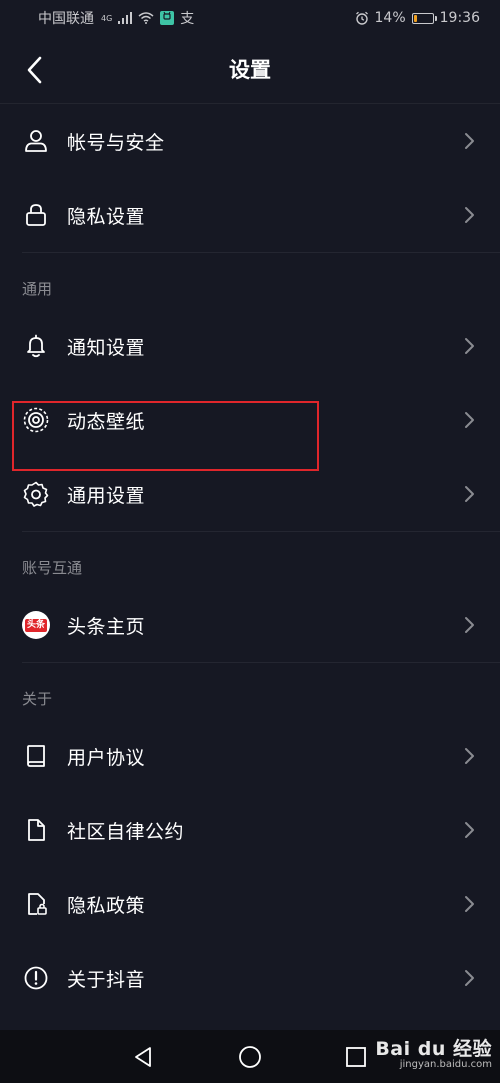 The image size is (500, 1083). Describe the element at coordinates (250, 346) in the screenshot. I see `settings-row-notifications: 通知设置` at that location.